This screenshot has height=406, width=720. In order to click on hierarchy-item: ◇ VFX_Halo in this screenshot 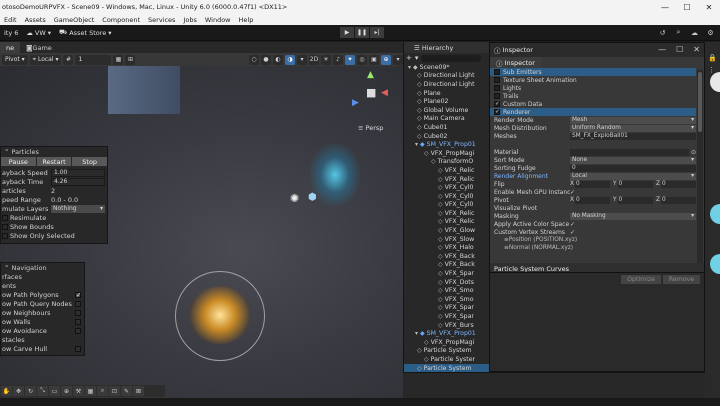, I will do `click(450, 247)`.